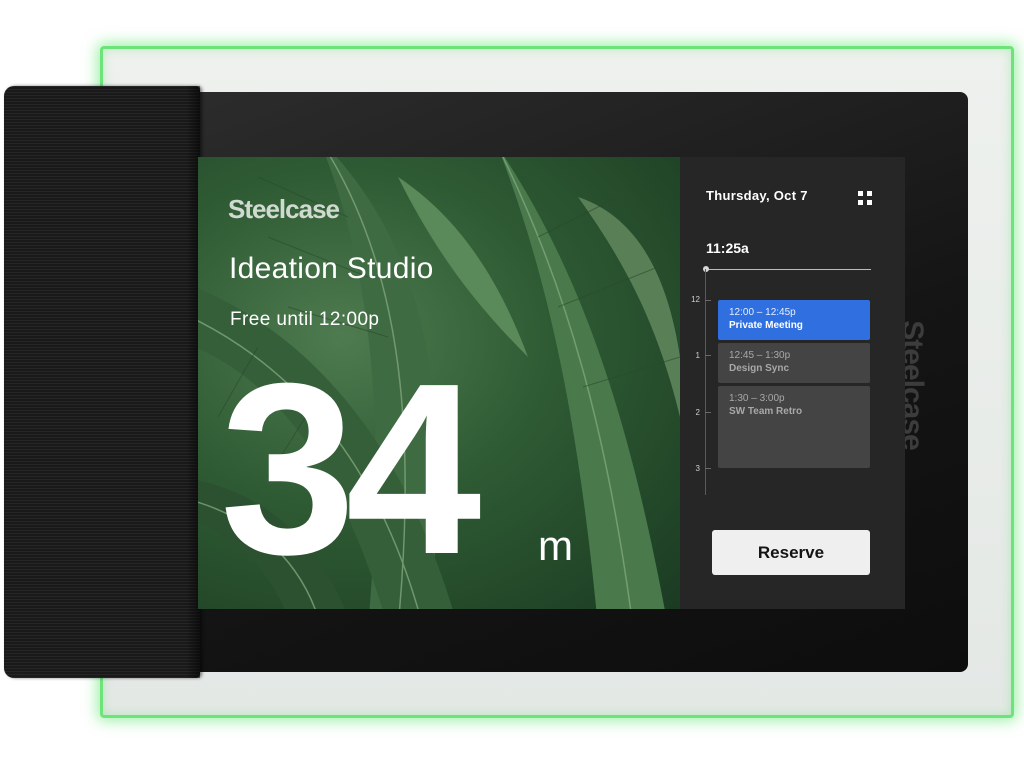 This screenshot has height=768, width=1024. I want to click on event-design-sync: 12:45 – 1:30p Design Sync, so click(794, 363).